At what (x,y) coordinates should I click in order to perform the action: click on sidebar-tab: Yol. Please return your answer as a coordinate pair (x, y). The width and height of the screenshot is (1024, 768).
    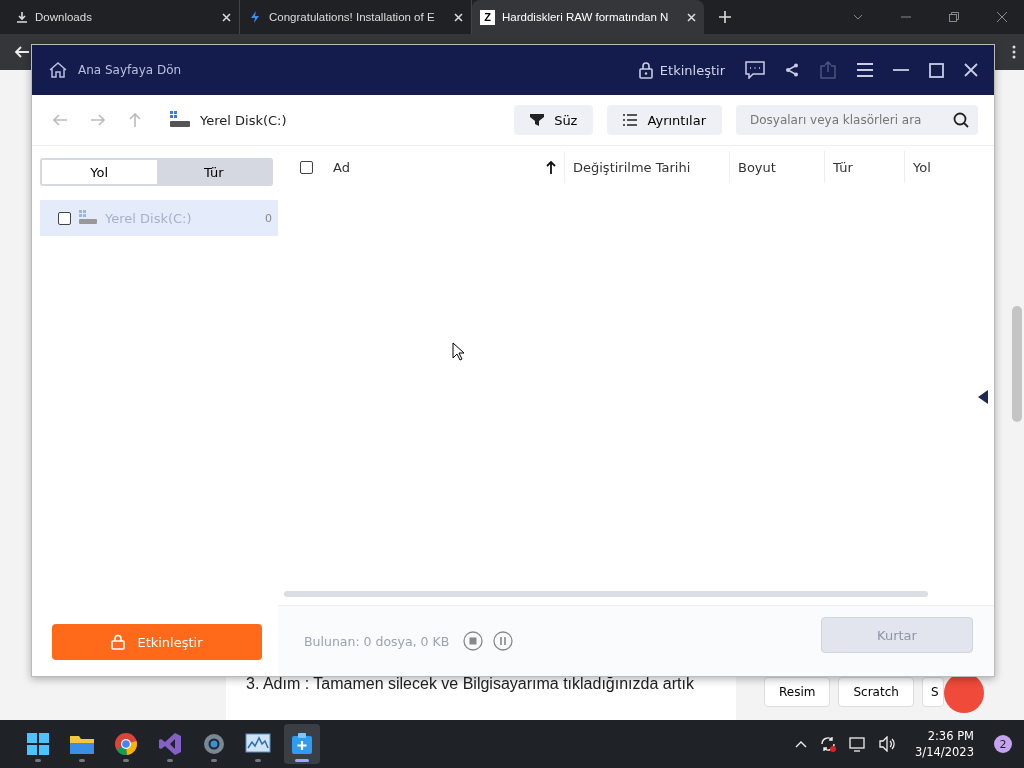
    Looking at the image, I should click on (99, 172).